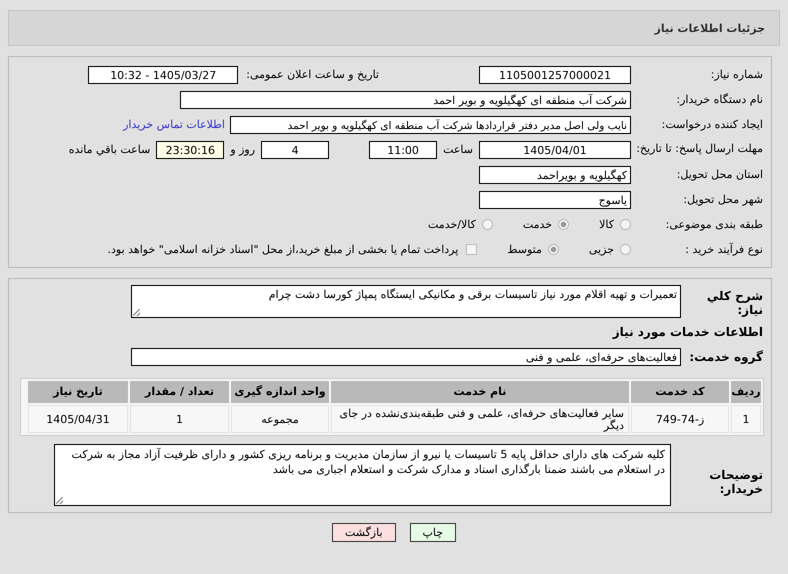  Describe the element at coordinates (364, 532) in the screenshot. I see `action-button: بازگشت` at that location.